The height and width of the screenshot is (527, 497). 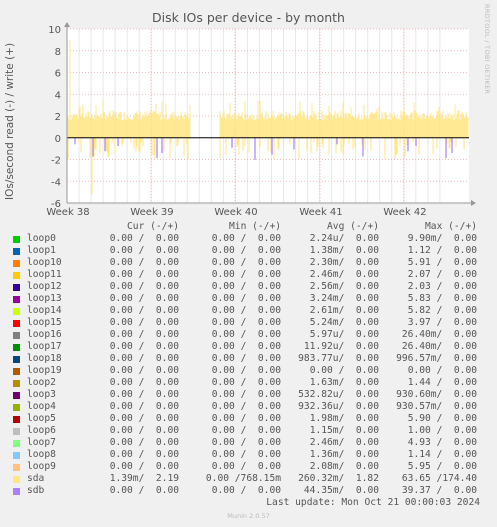 What do you see at coordinates (344, 430) in the screenshot?
I see `legend-avg: 1.15m/ 0.00` at bounding box center [344, 430].